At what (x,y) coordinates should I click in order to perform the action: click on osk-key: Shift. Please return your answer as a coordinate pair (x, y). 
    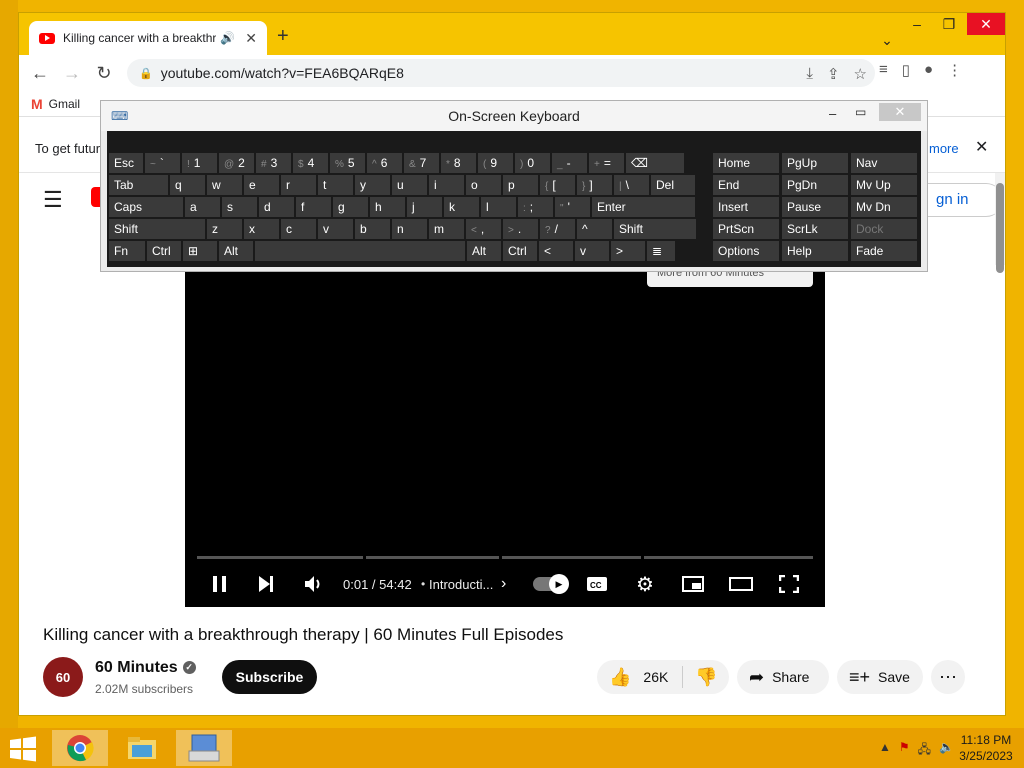
    Looking at the image, I should click on (655, 229).